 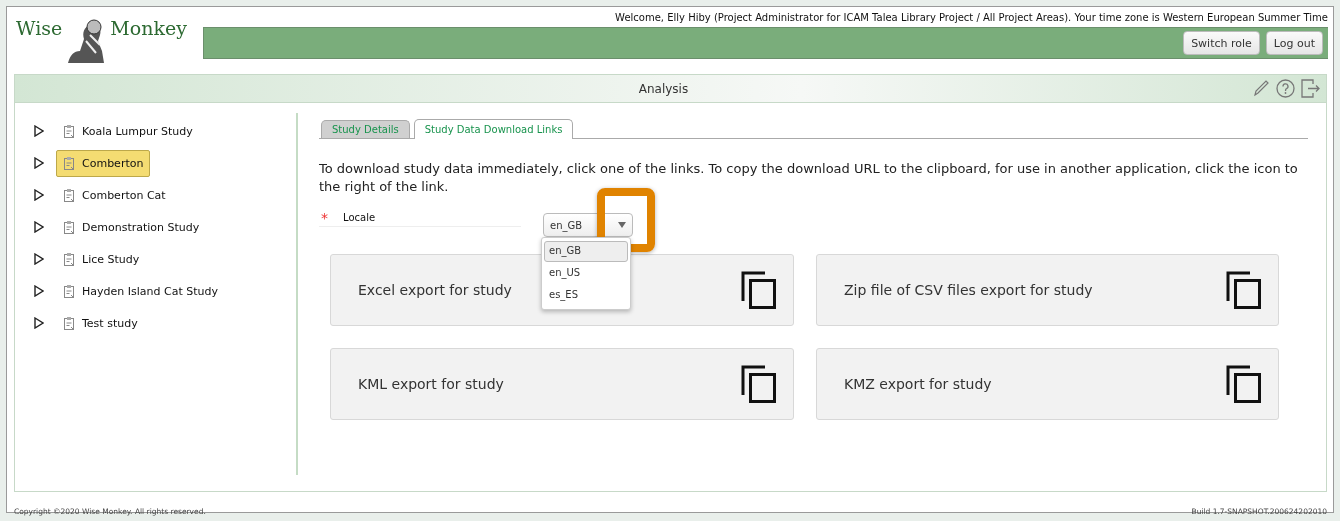 What do you see at coordinates (148, 28) in the screenshot?
I see `brand-text: Monkey` at bounding box center [148, 28].